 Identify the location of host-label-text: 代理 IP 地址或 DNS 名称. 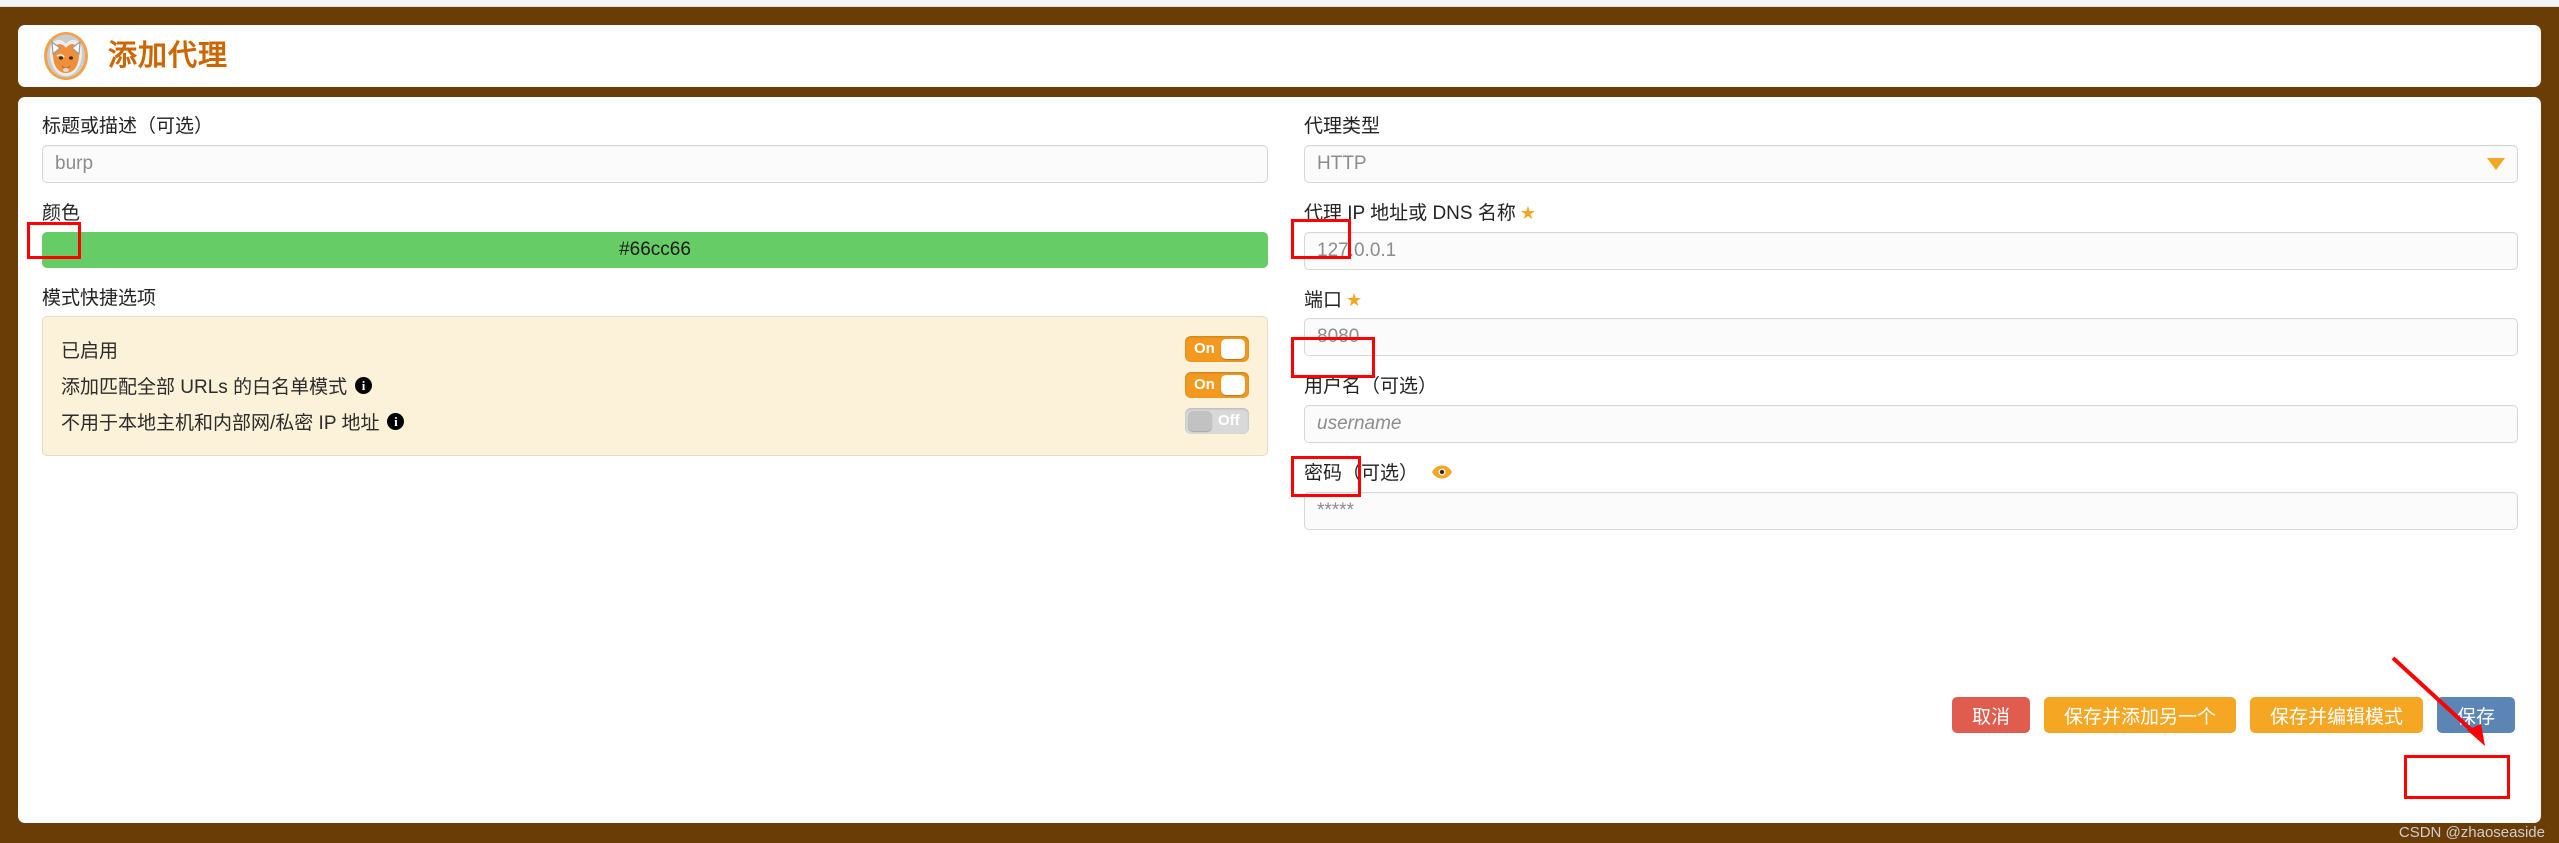
(1410, 213).